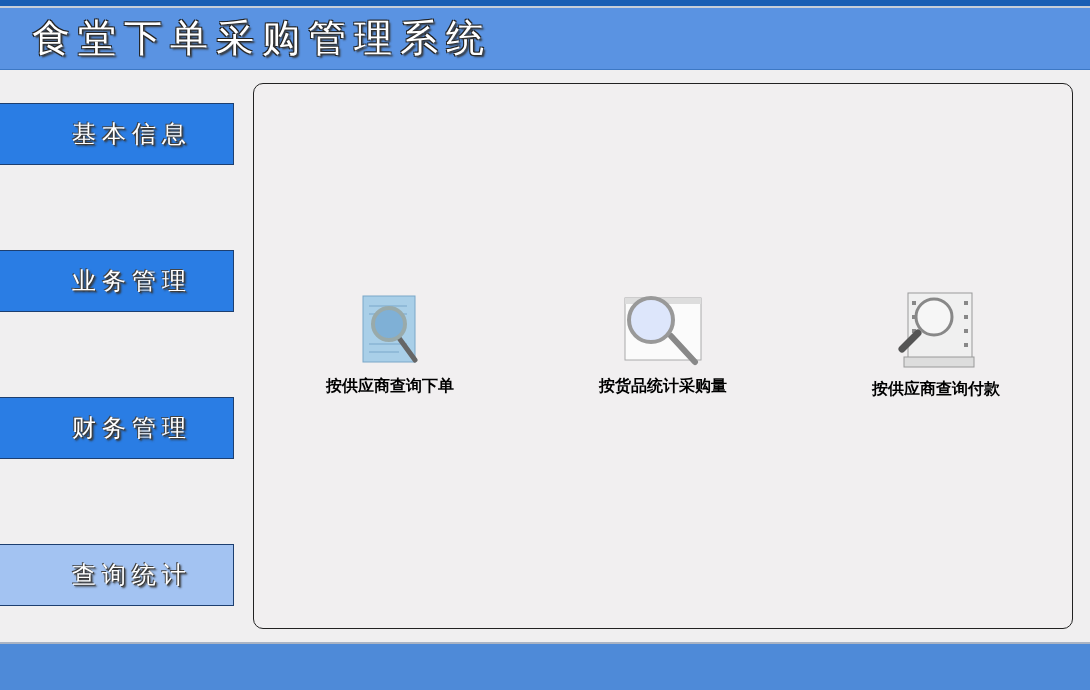  Describe the element at coordinates (935, 389) in the screenshot. I see `function-label: 按供应商查询付款` at that location.